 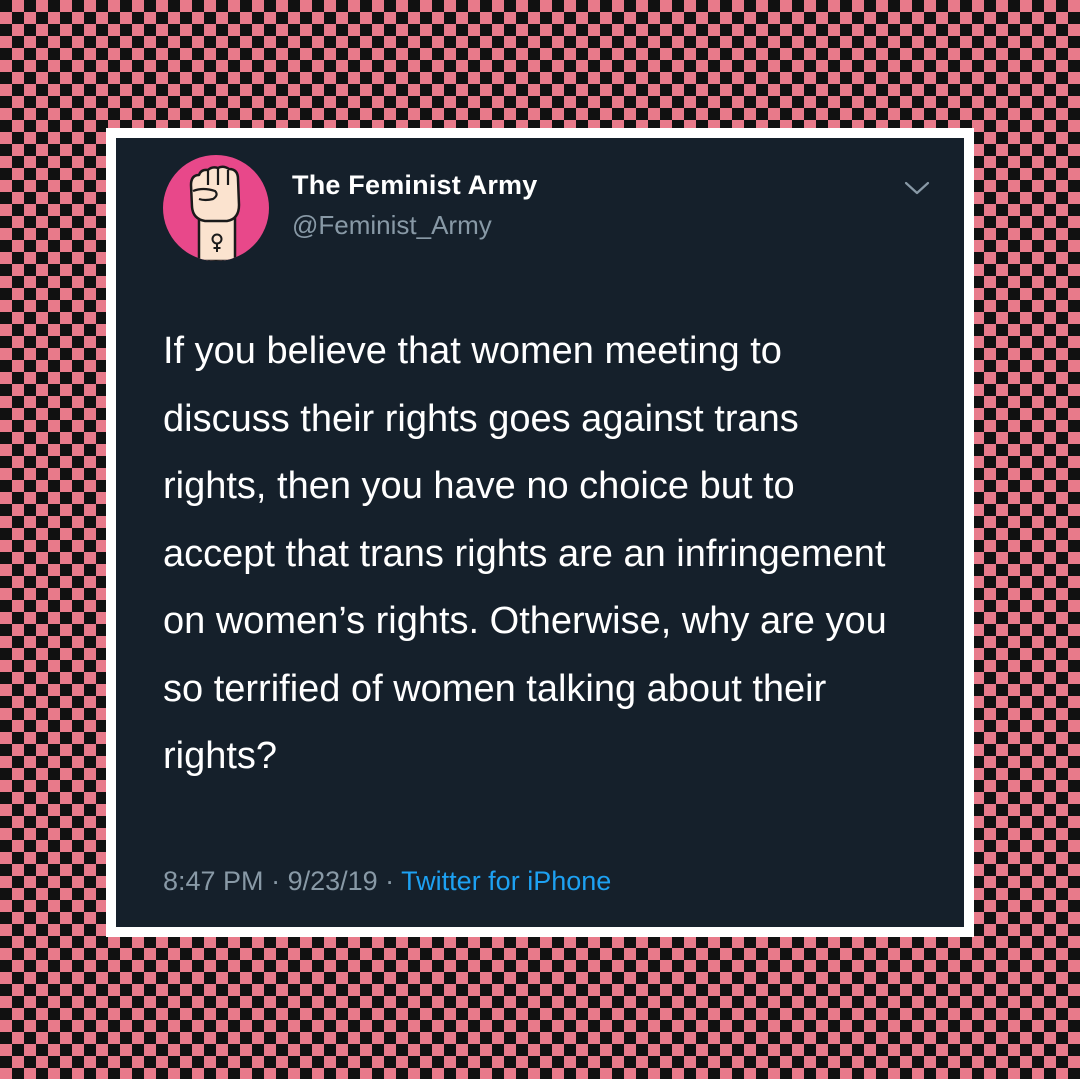 I want to click on avatar, so click(x=216, y=208).